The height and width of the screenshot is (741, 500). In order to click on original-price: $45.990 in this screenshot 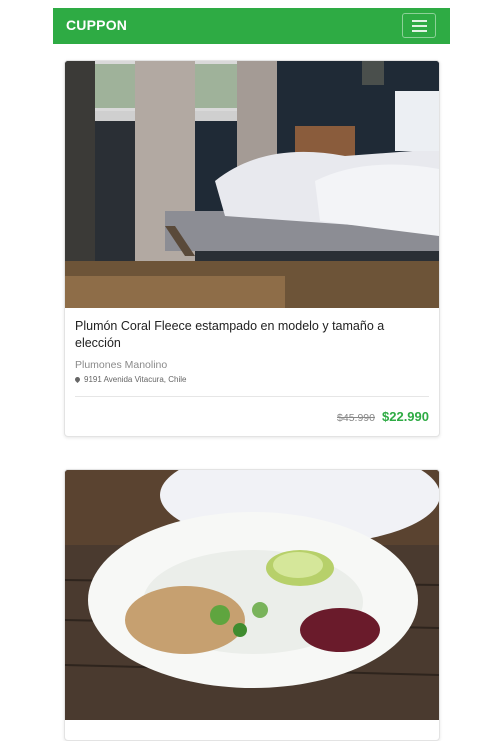, I will do `click(356, 418)`.